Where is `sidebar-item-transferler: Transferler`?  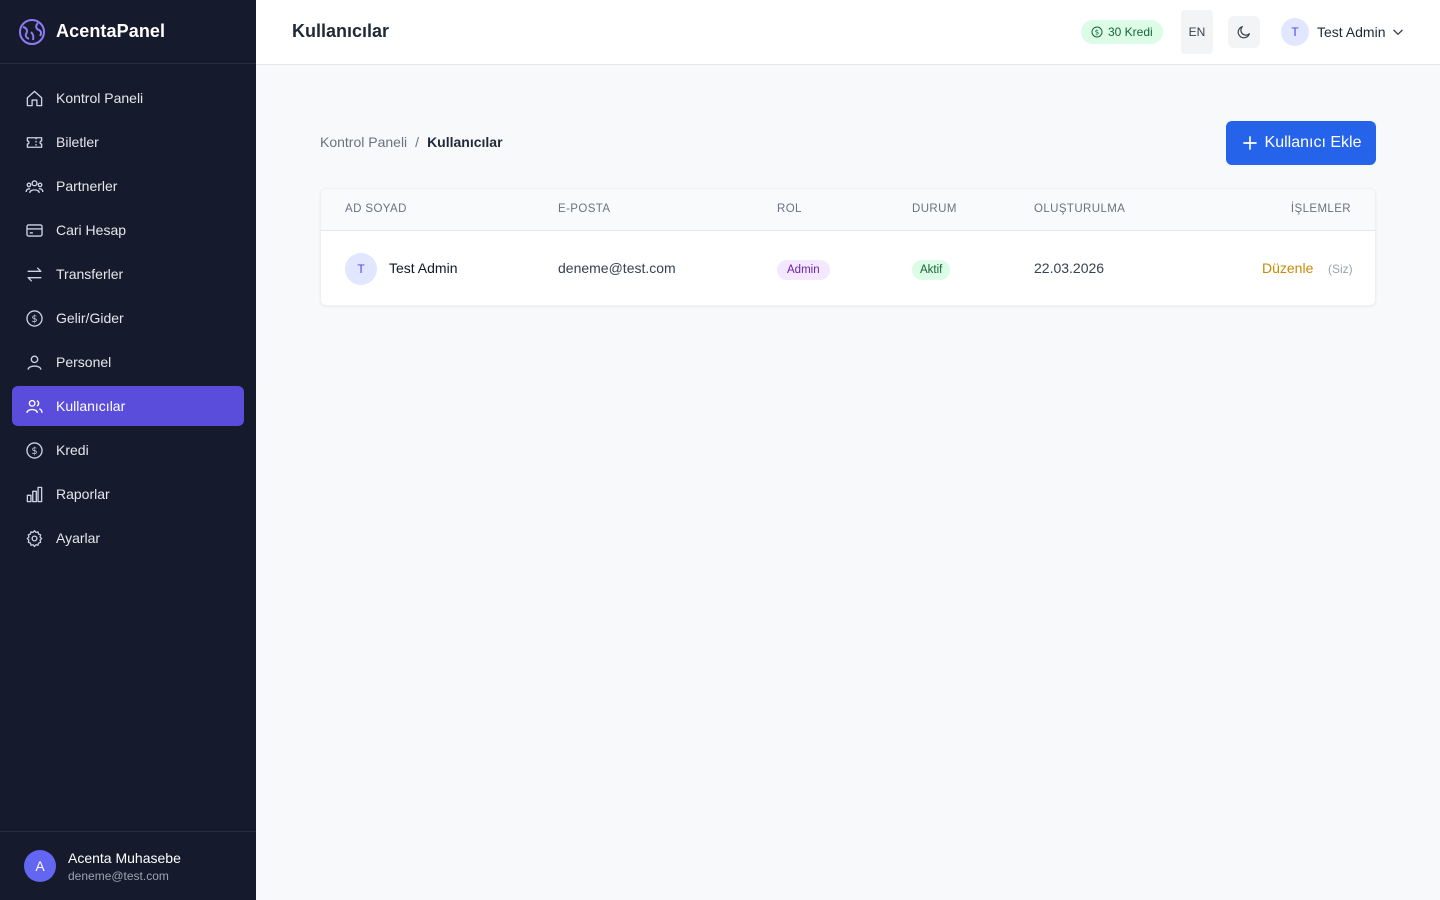
sidebar-item-transferler: Transferler is located at coordinates (128, 274).